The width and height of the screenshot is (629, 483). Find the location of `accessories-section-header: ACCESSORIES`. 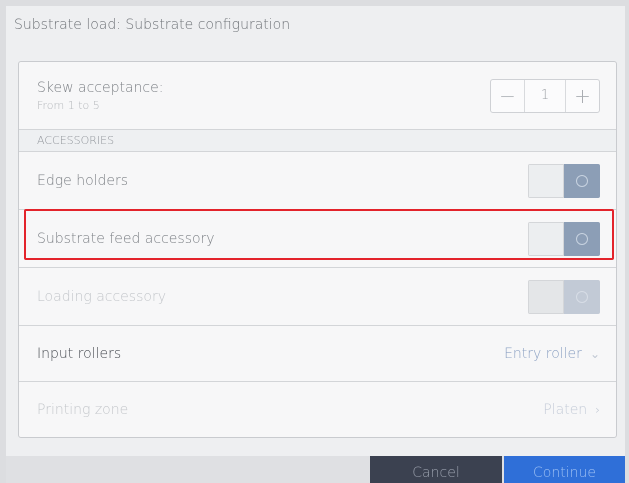

accessories-section-header: ACCESSORIES is located at coordinates (317, 141).